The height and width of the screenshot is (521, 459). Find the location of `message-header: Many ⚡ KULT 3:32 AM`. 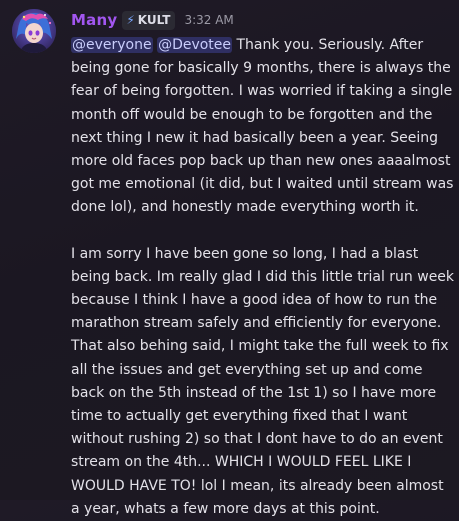

message-header: Many ⚡ KULT 3:32 AM is located at coordinates (152, 20).